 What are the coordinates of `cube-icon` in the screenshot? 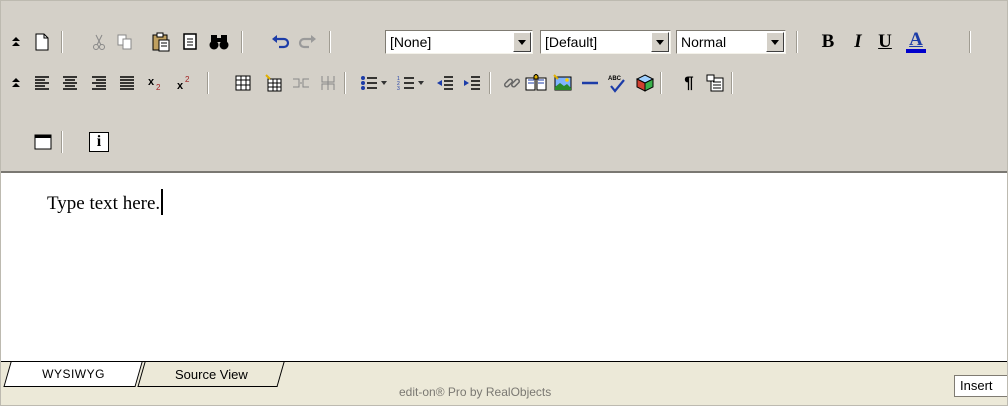 It's located at (645, 83).